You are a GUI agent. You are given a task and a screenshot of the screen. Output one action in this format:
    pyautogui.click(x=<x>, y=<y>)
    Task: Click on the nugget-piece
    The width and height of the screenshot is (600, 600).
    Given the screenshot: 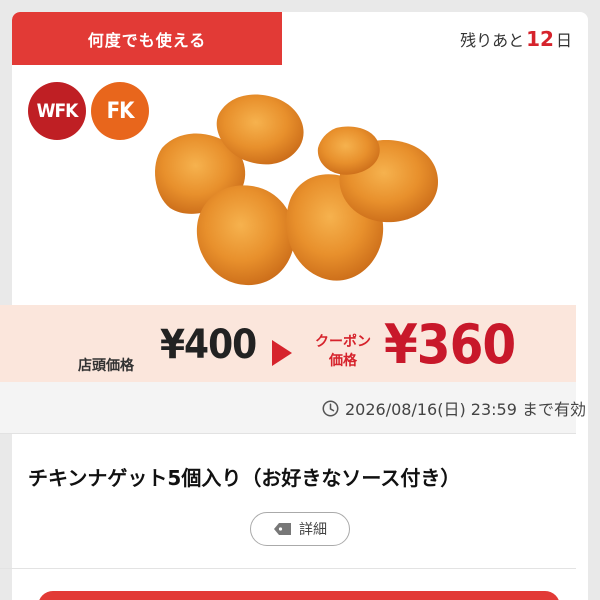 What is the action you would take?
    pyautogui.click(x=245, y=235)
    